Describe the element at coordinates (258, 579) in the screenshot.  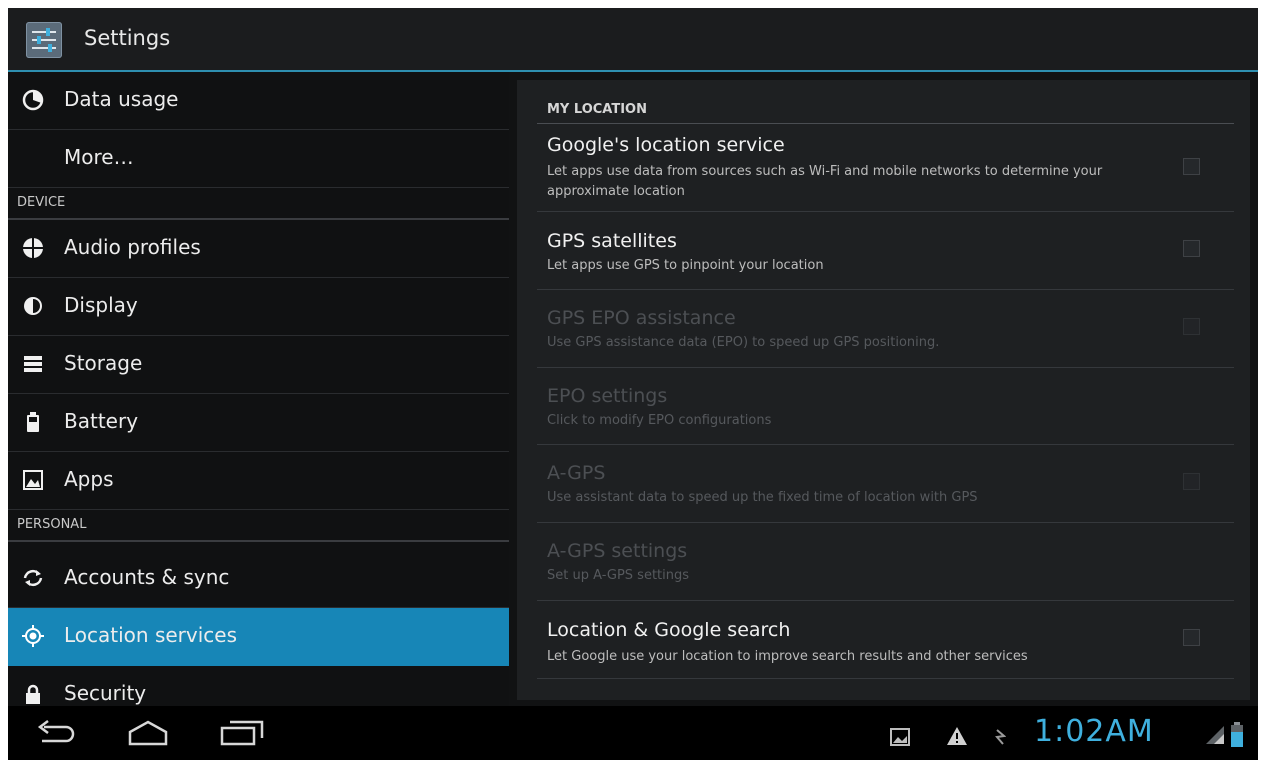
I see `settings-item-accounts-sync: Accounts & sync` at that location.